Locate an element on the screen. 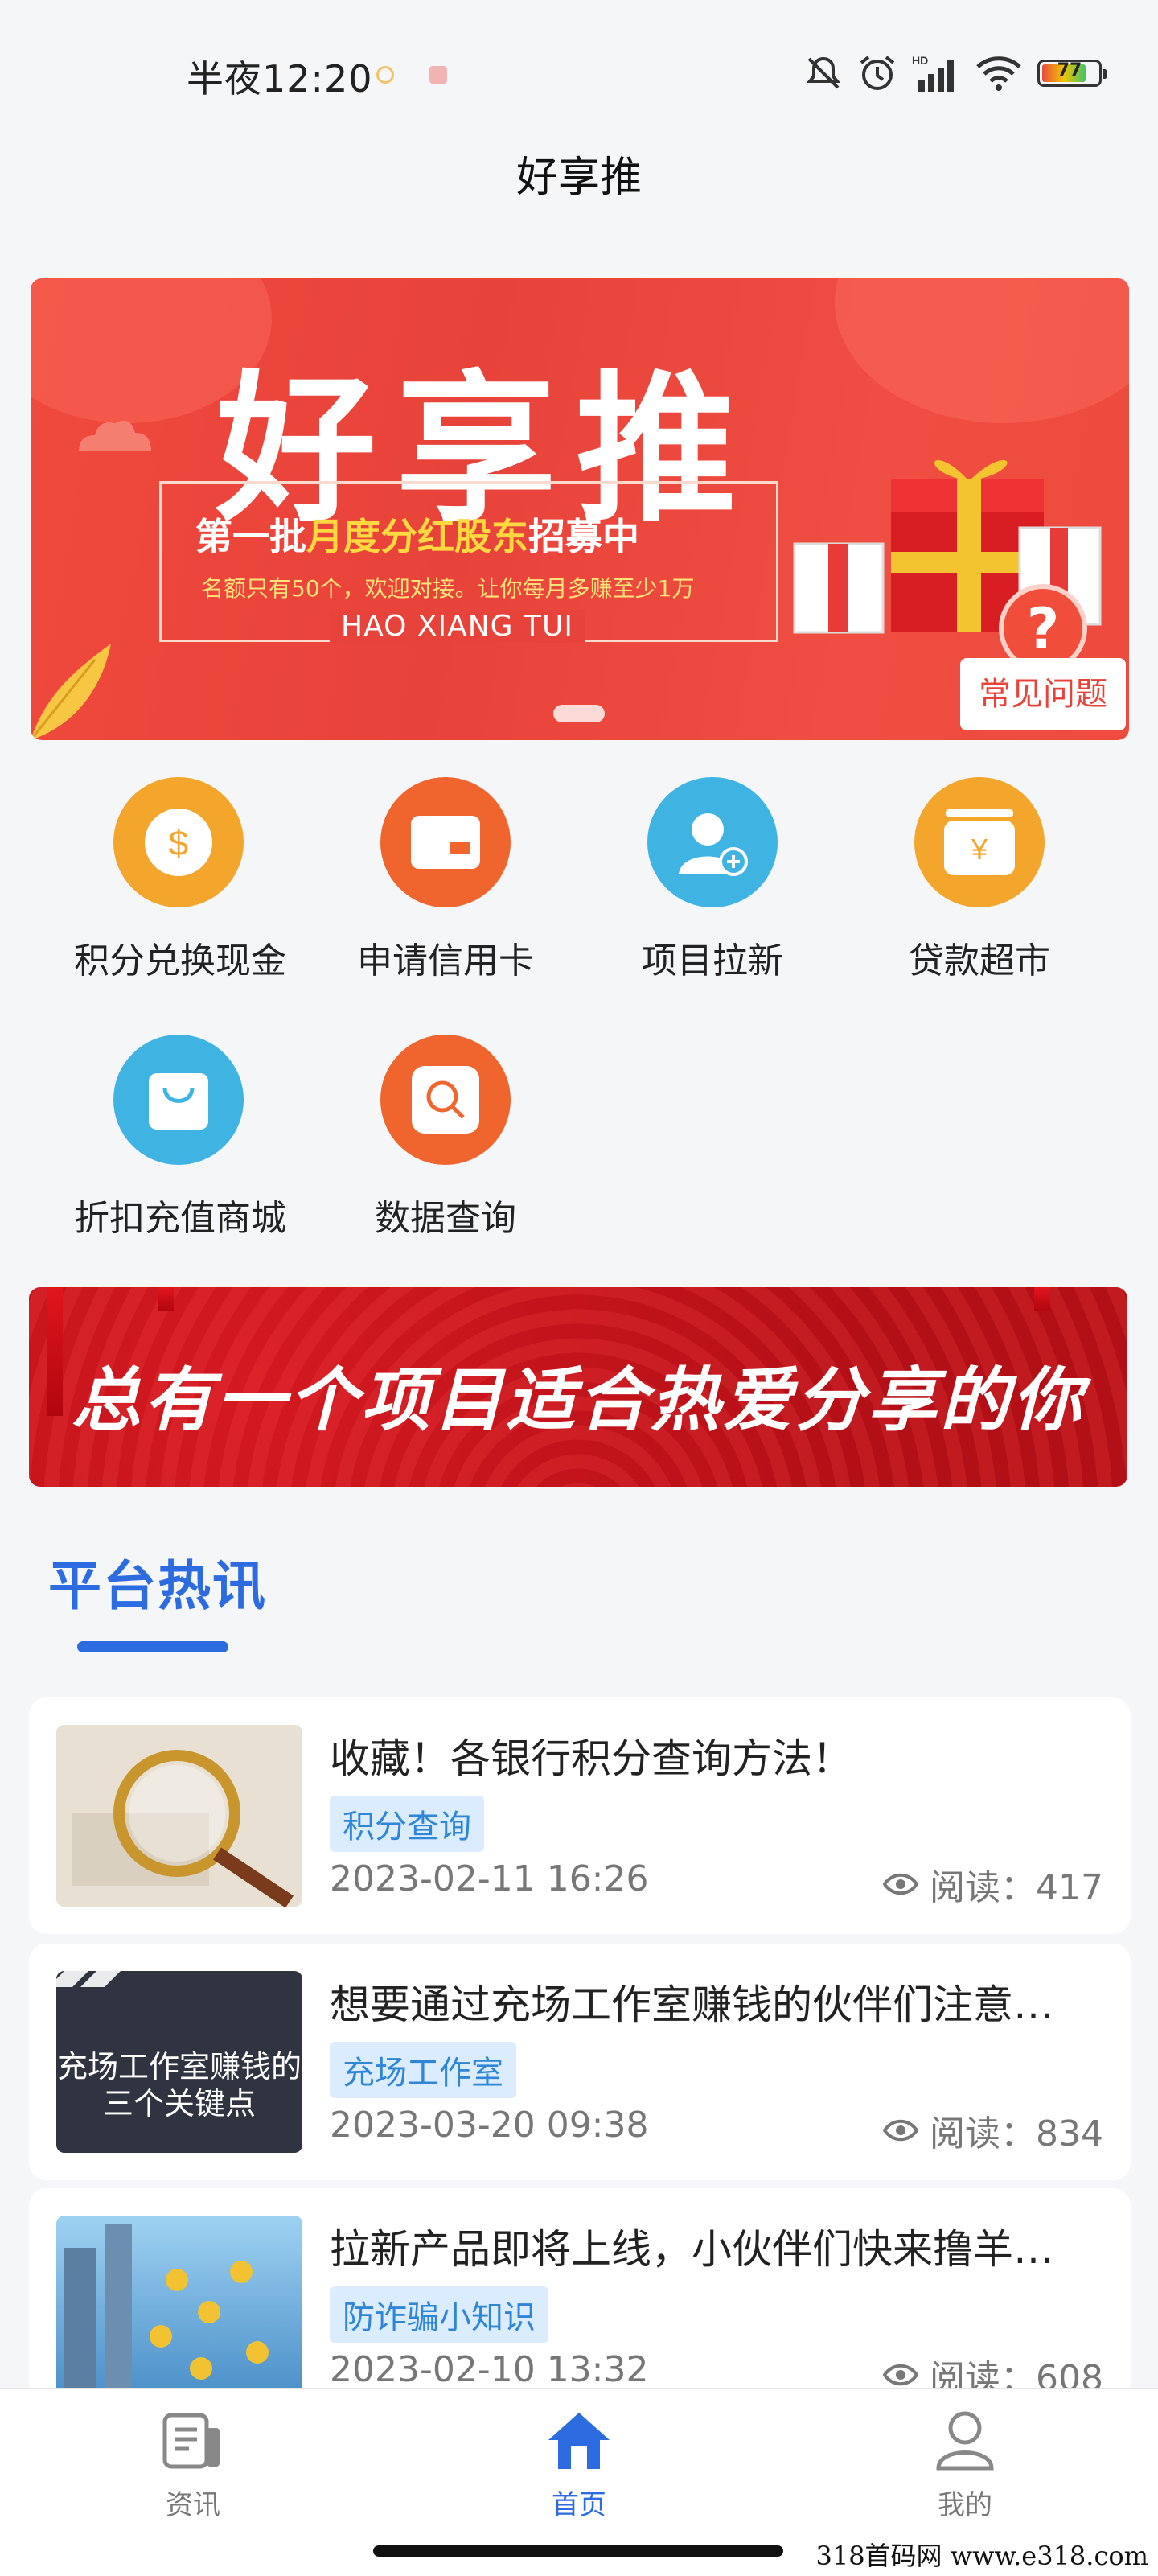  yen-wallet-icon: ¥ is located at coordinates (979, 842).